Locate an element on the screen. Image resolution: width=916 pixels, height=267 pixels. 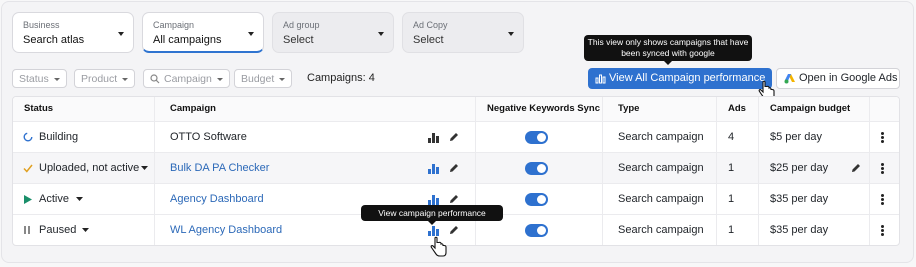
col-campaign-header: Campaign is located at coordinates (193, 109).